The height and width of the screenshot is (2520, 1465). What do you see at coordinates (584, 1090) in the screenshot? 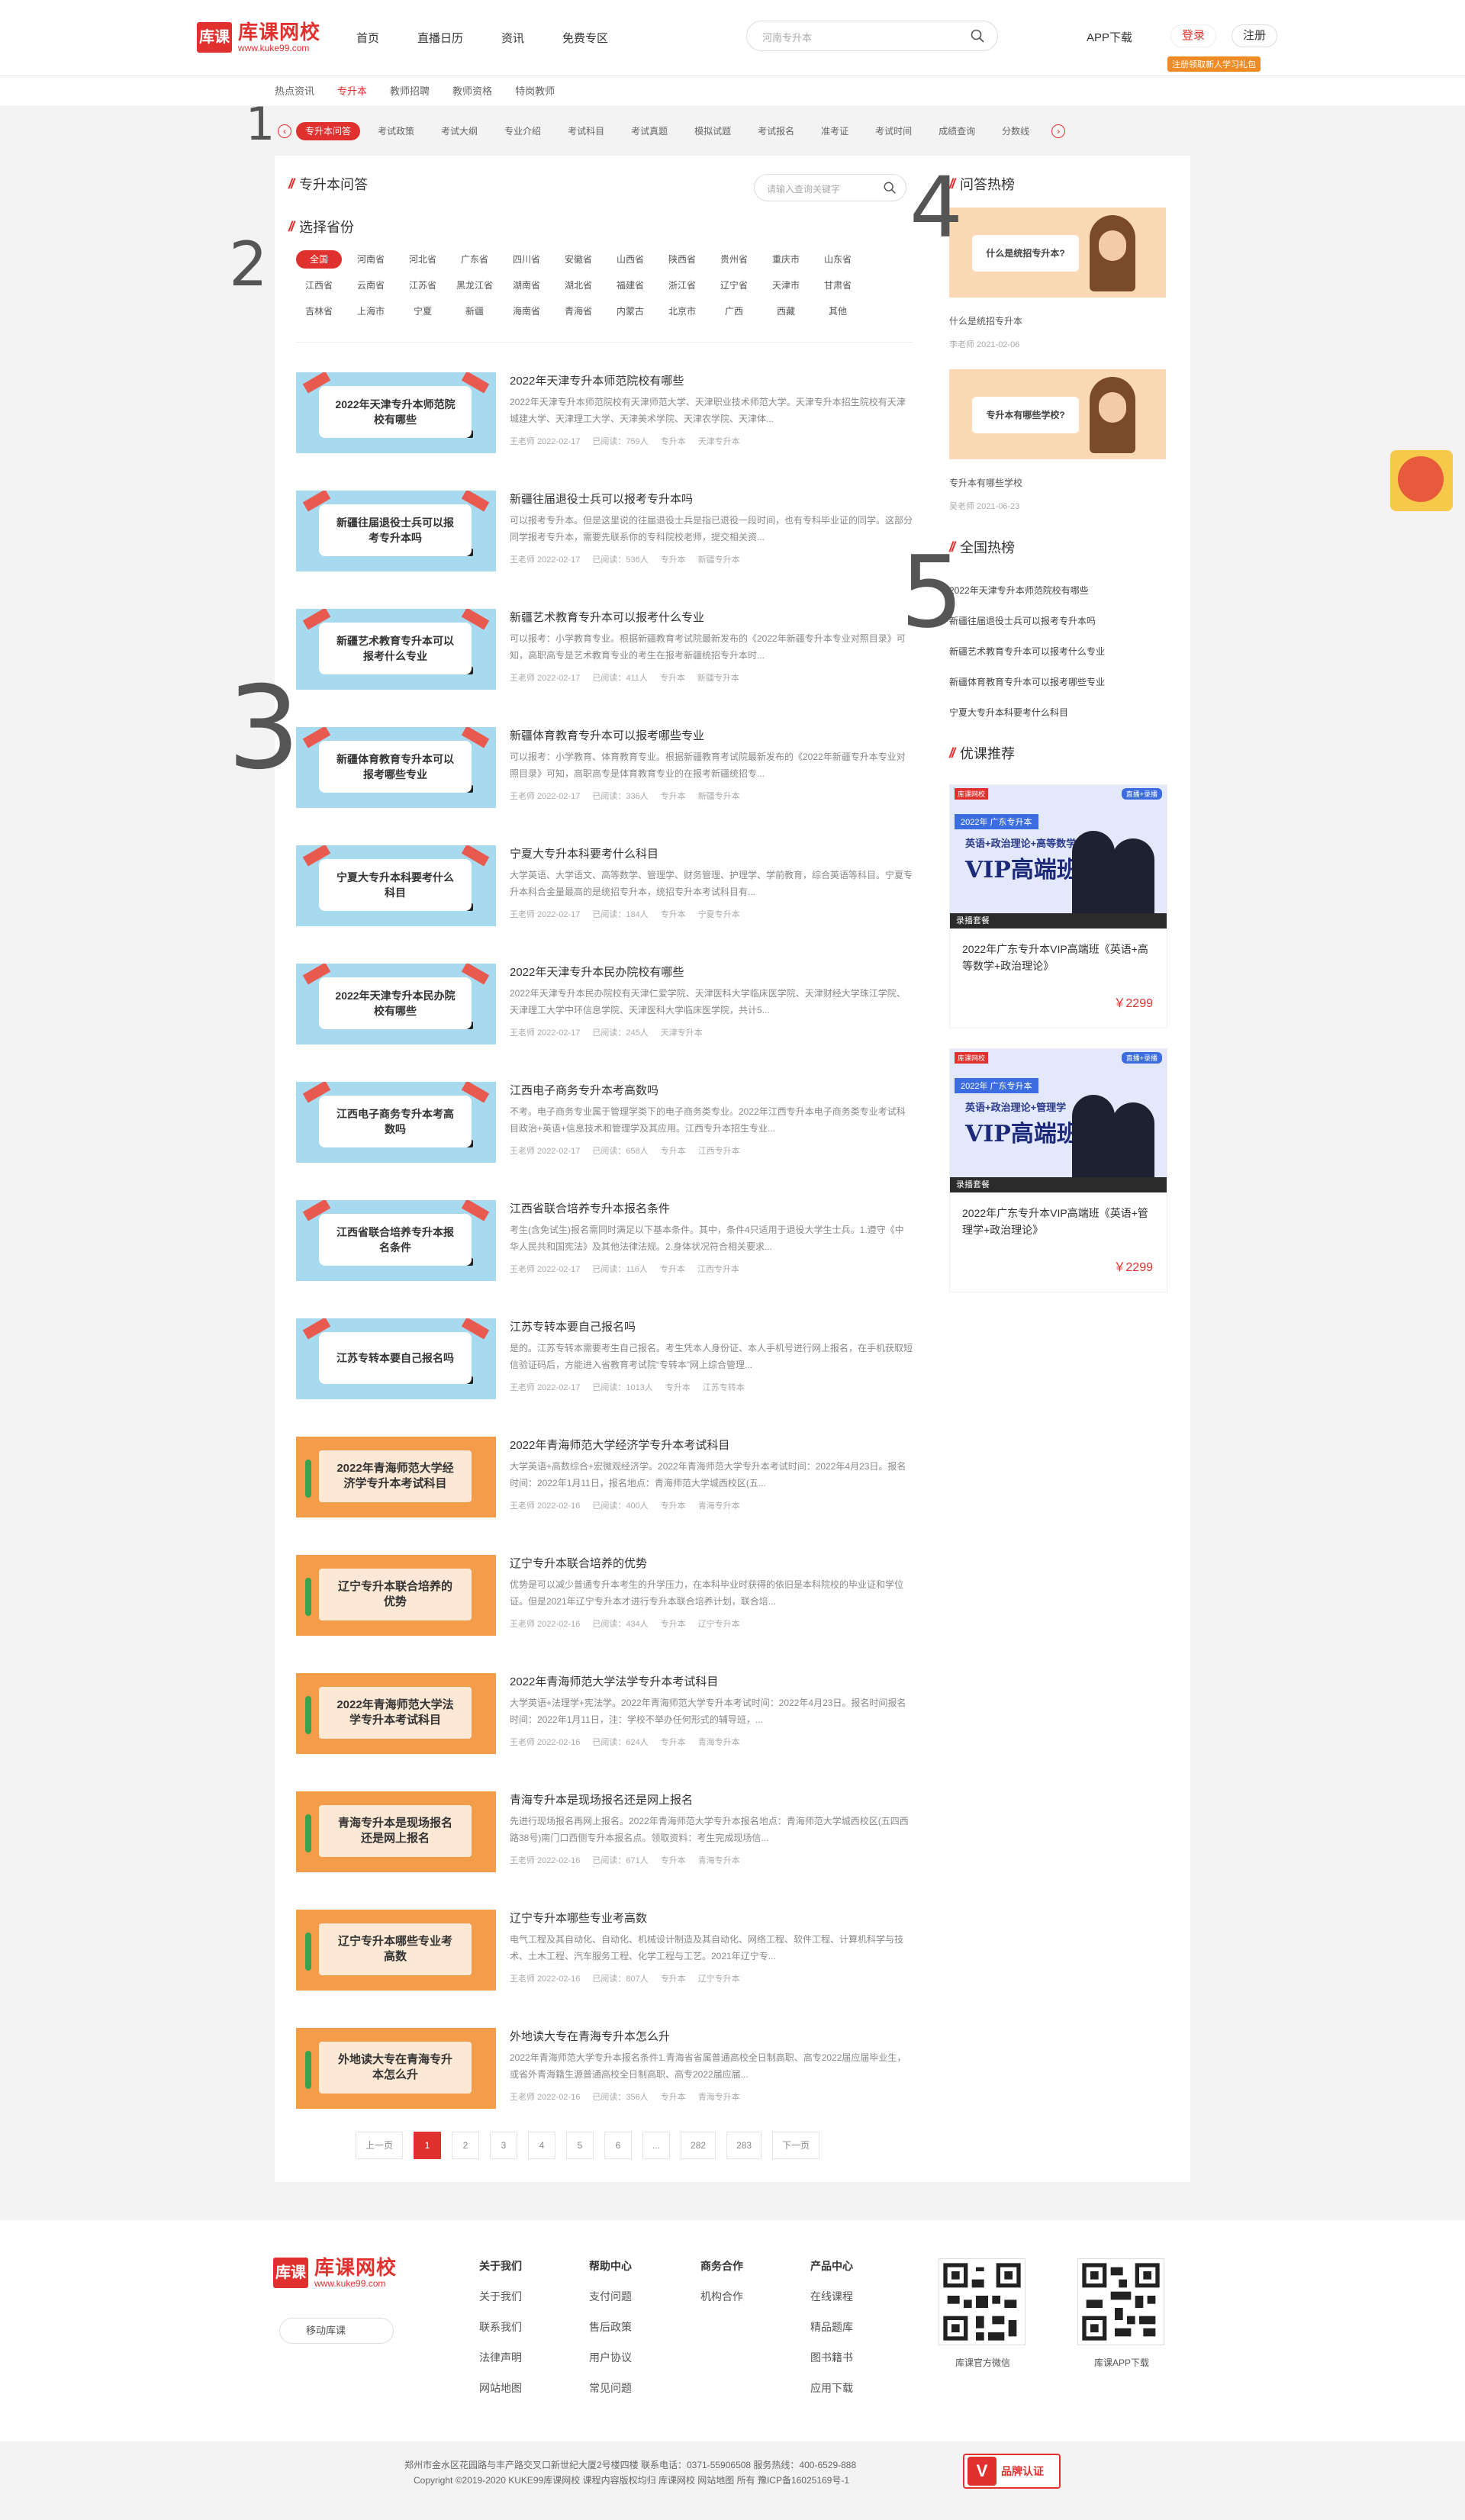
I see `article-title: 江西电子商务专升本考高数吗` at bounding box center [584, 1090].